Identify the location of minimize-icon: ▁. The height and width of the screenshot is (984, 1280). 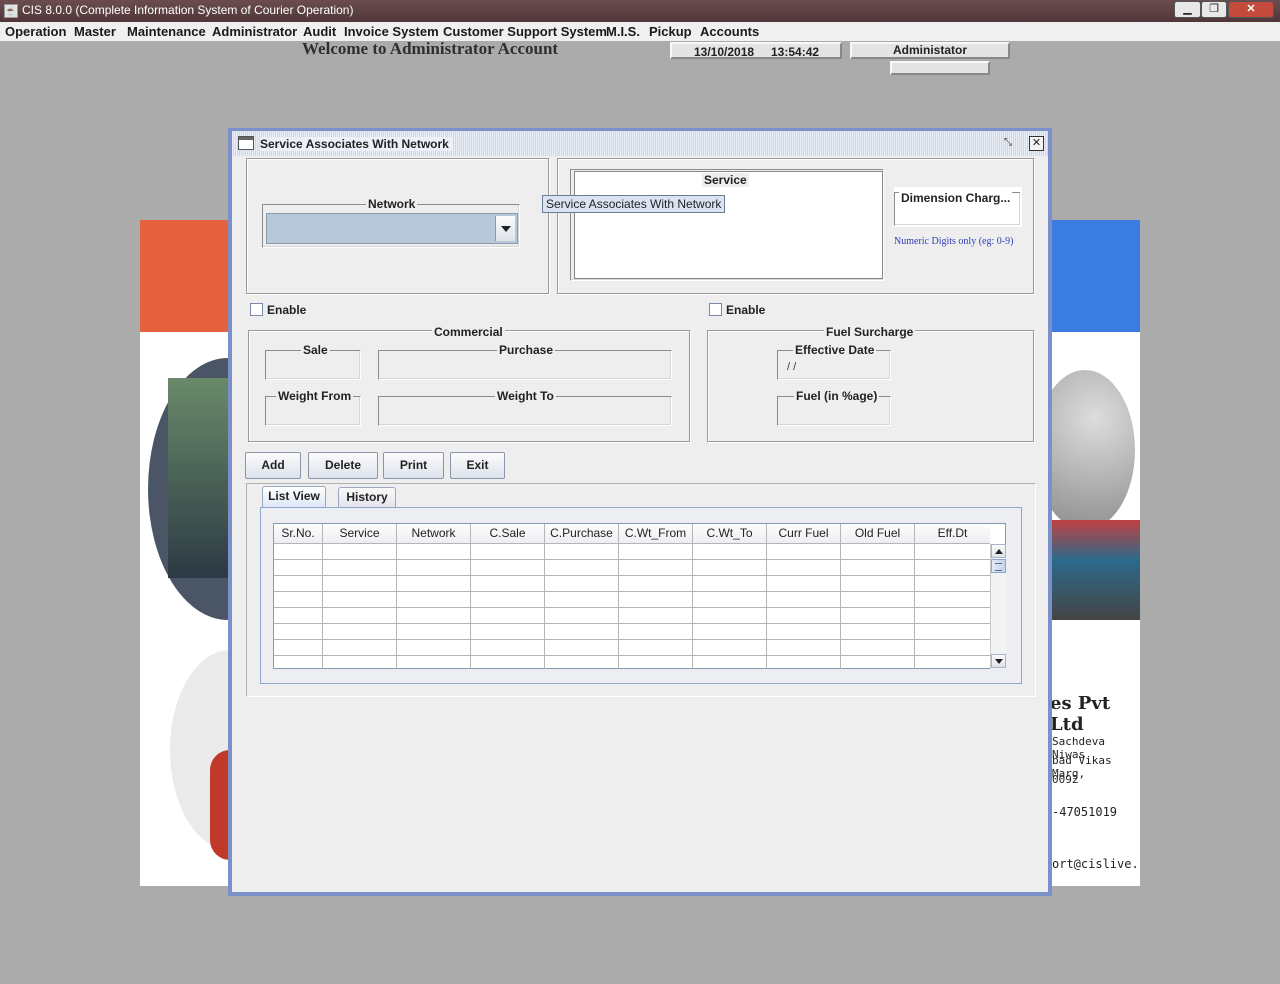
(1187, 9).